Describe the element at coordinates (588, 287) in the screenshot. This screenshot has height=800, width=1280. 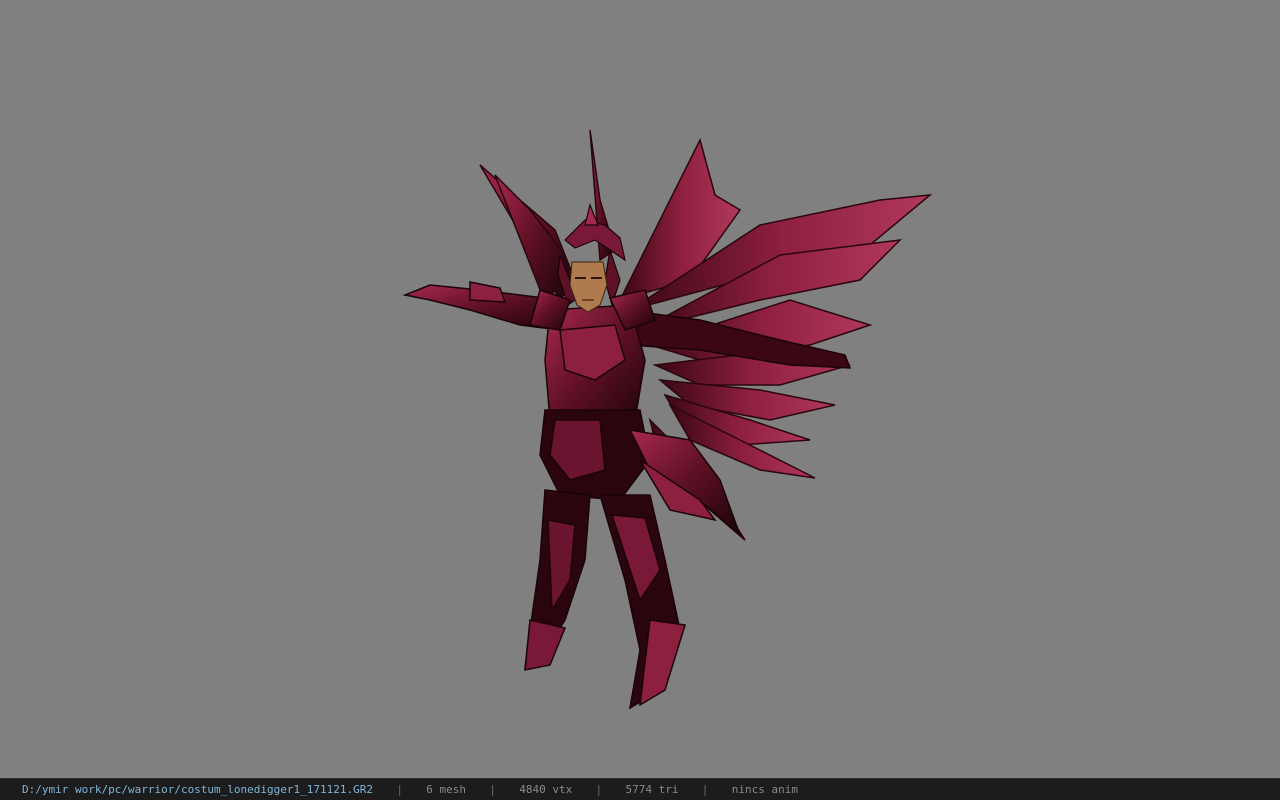
I see `face` at that location.